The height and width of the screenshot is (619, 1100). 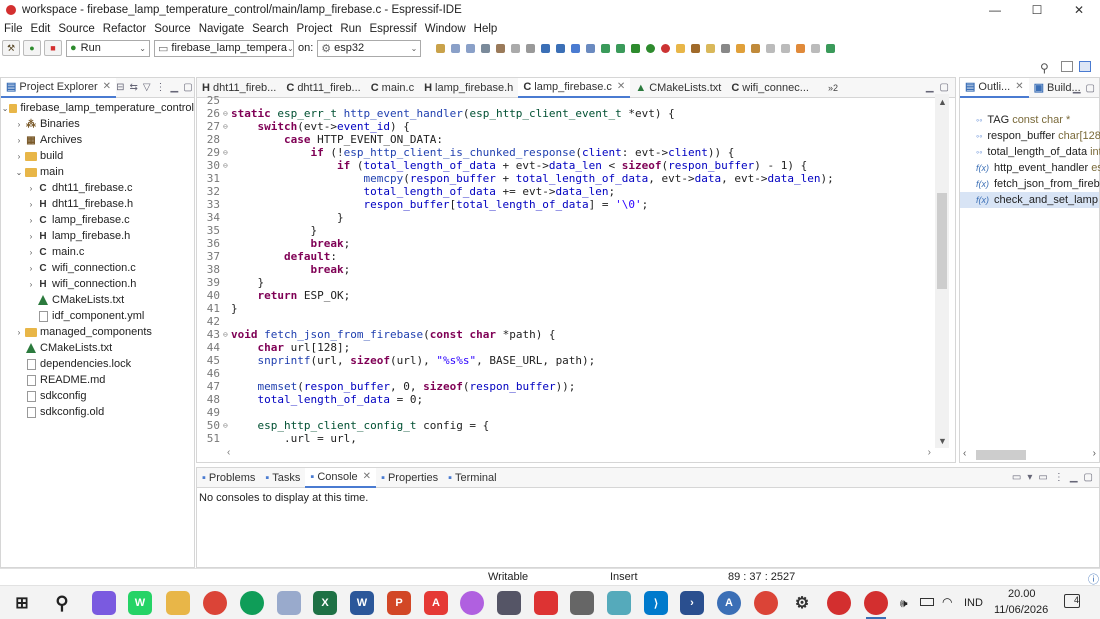 What do you see at coordinates (567, 399) in the screenshot?
I see `code-line: 48 total_length_of_data = 0;` at bounding box center [567, 399].